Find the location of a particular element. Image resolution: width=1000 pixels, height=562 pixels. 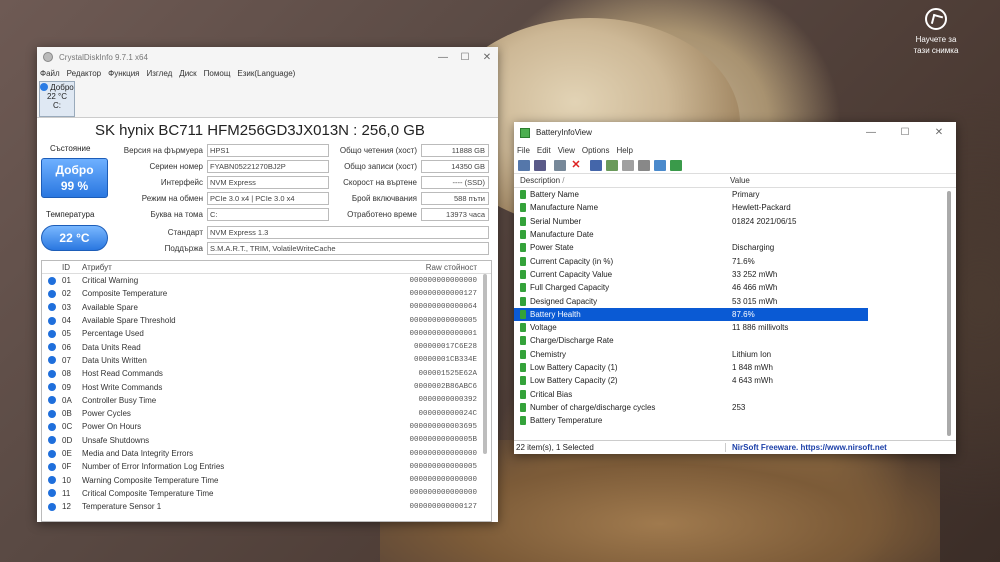

cdi-menu-item: Файл is located at coordinates (50, 73).